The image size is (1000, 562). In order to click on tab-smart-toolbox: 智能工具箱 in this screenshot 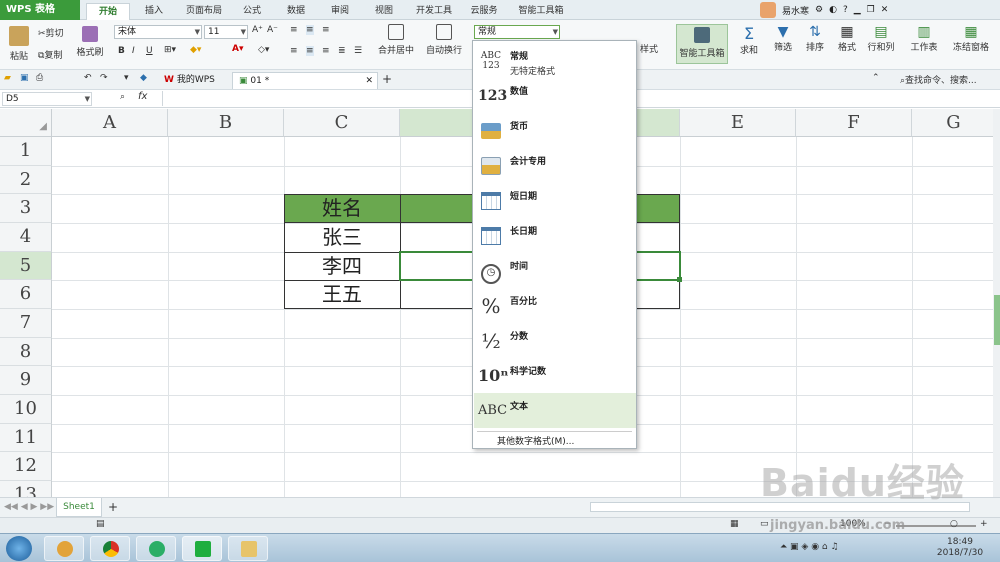, I will do `click(541, 11)`.